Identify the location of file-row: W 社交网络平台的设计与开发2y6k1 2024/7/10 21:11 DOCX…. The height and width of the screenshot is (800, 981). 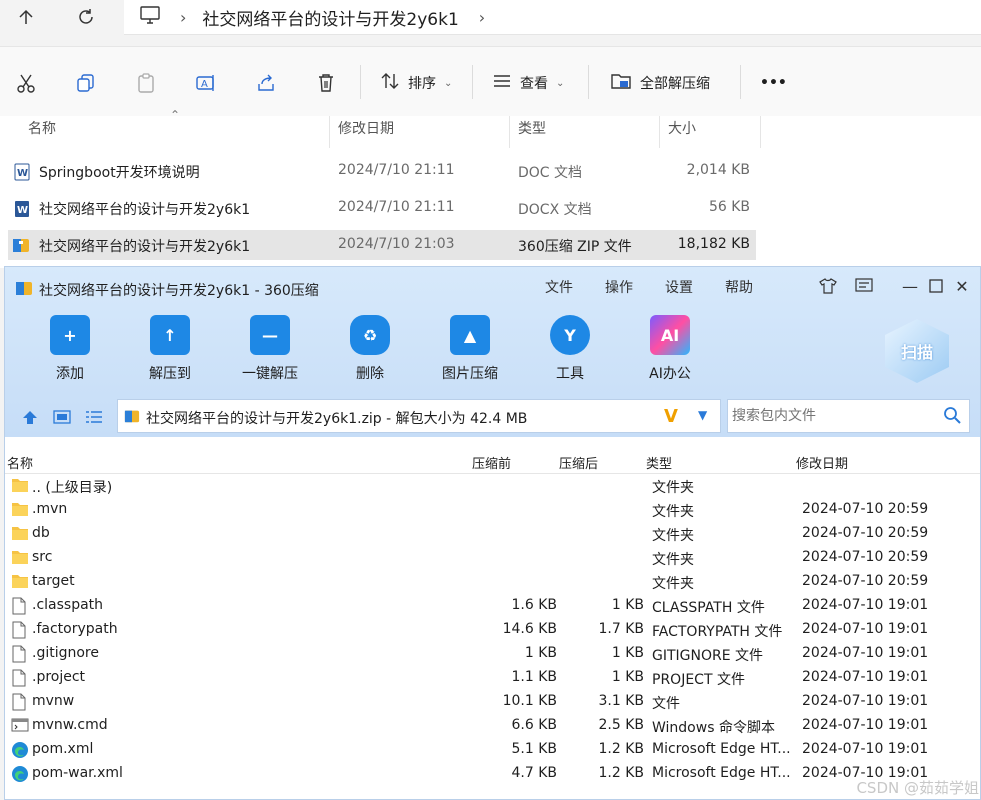
(382, 208).